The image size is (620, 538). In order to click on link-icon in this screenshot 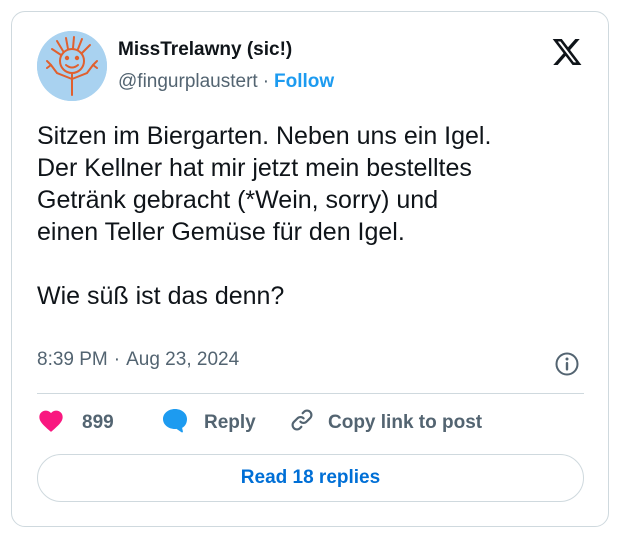, I will do `click(302, 423)`.